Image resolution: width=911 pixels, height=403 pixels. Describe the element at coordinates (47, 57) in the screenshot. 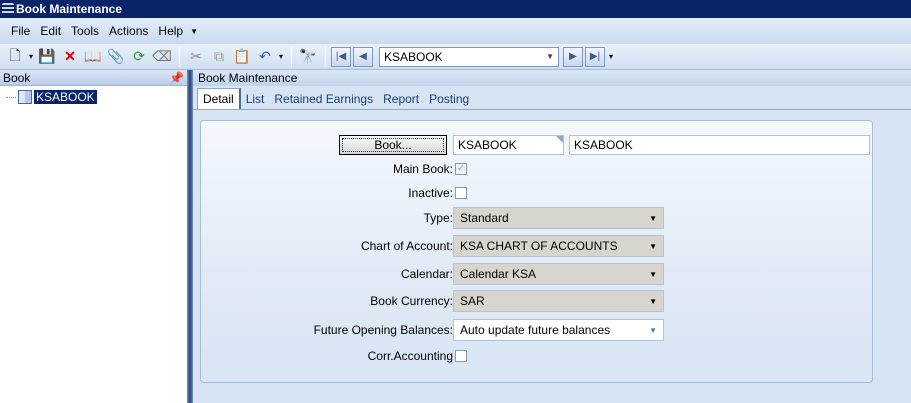

I see `save-icon: 💾` at that location.